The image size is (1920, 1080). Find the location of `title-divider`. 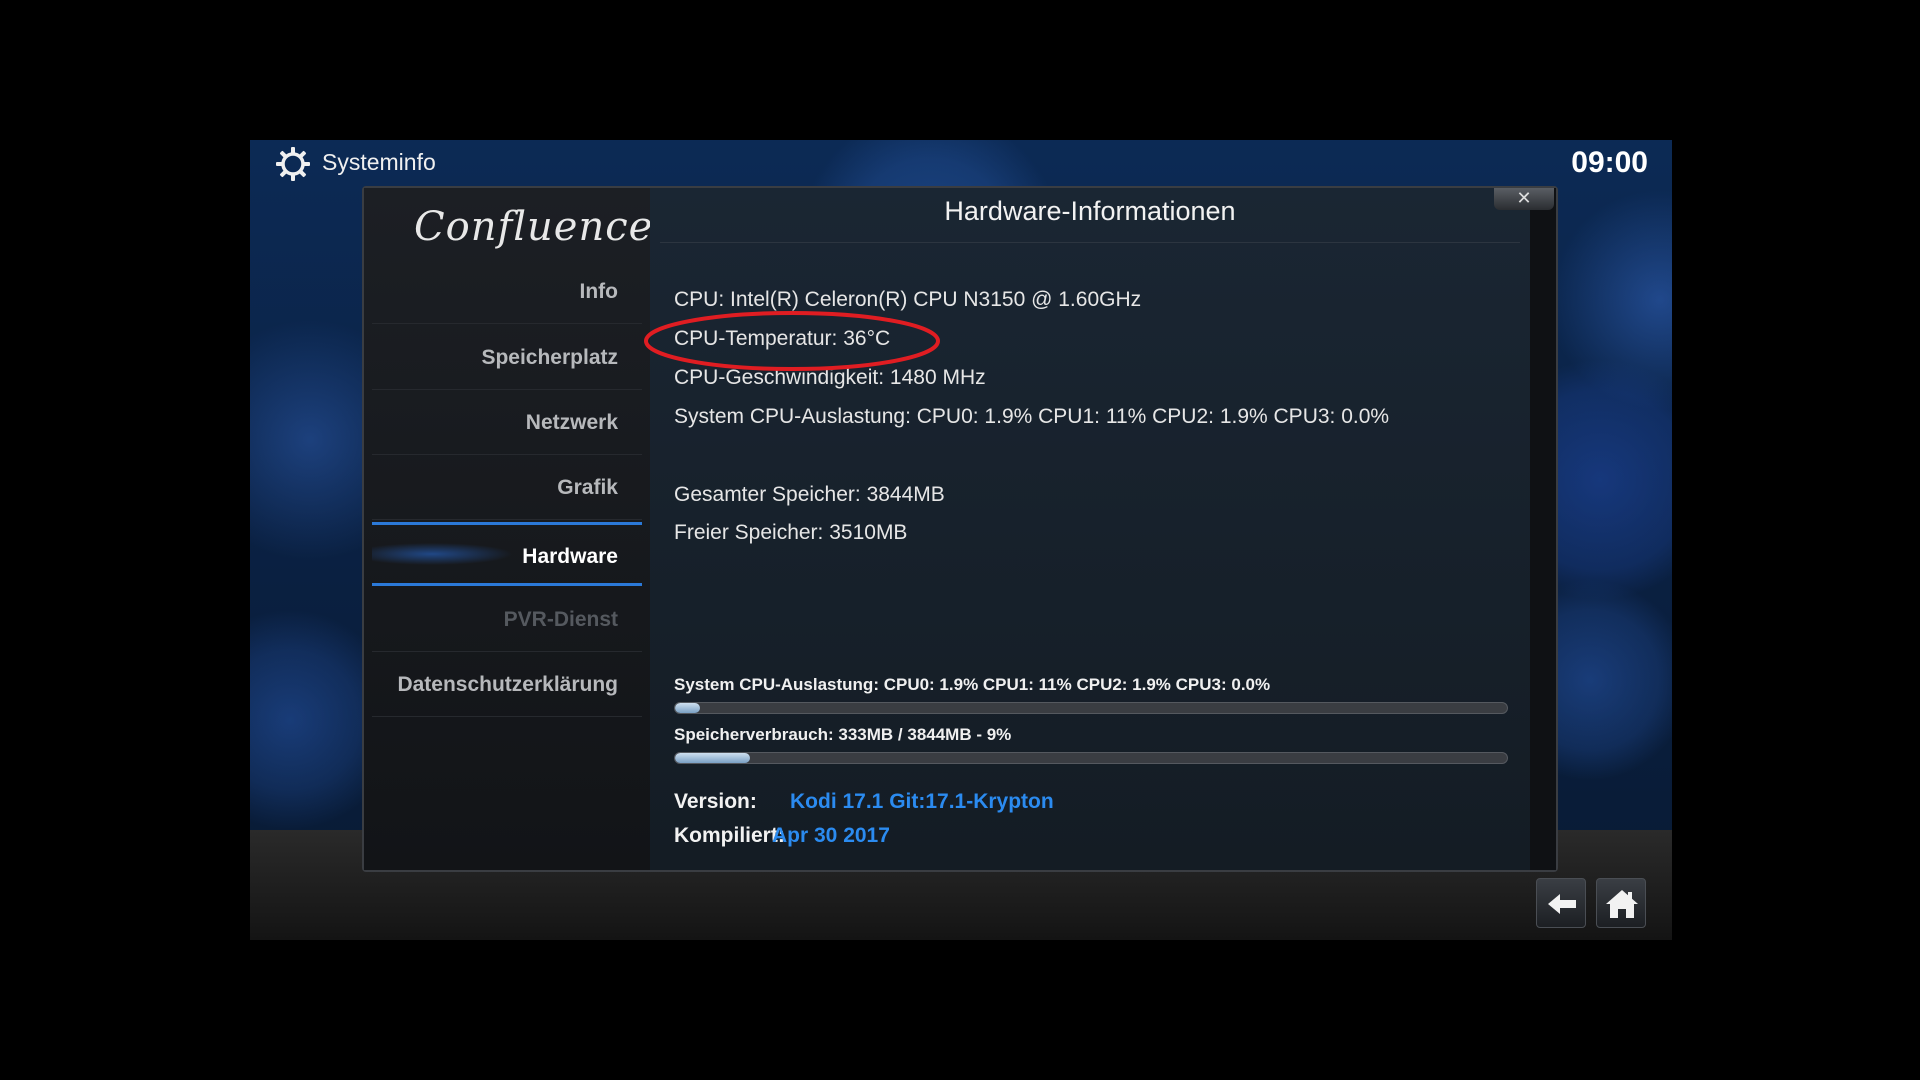

title-divider is located at coordinates (1090, 242).